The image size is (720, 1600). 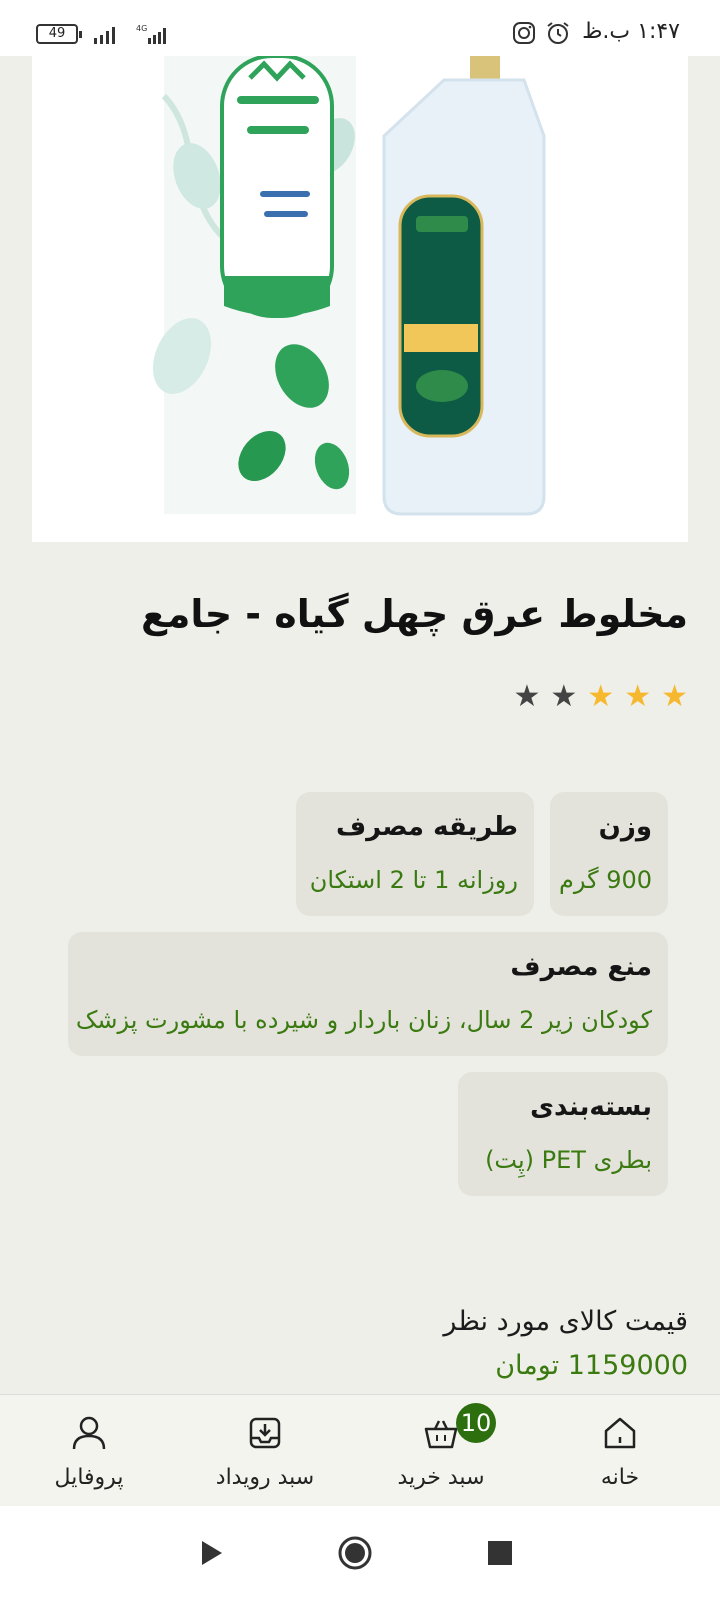 What do you see at coordinates (565, 1321) in the screenshot?
I see `price-label: قیمت کالای مورد نظر` at bounding box center [565, 1321].